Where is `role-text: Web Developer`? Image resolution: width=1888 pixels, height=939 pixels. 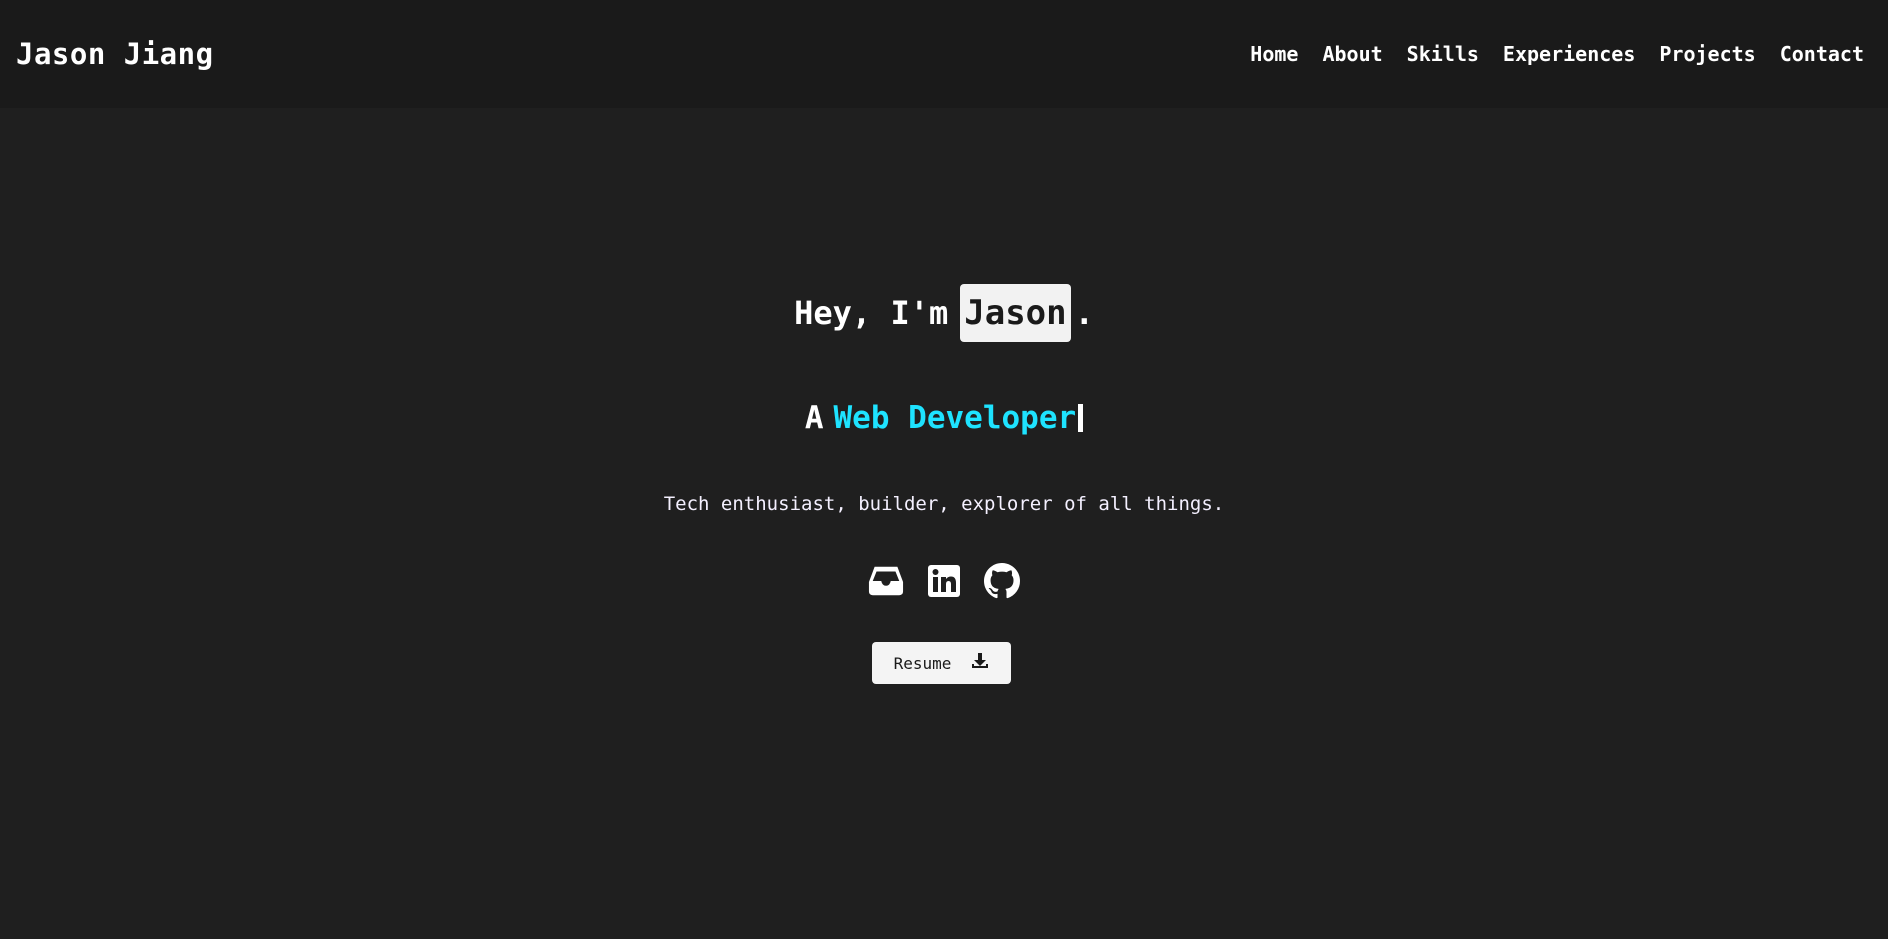 role-text: Web Developer is located at coordinates (955, 418).